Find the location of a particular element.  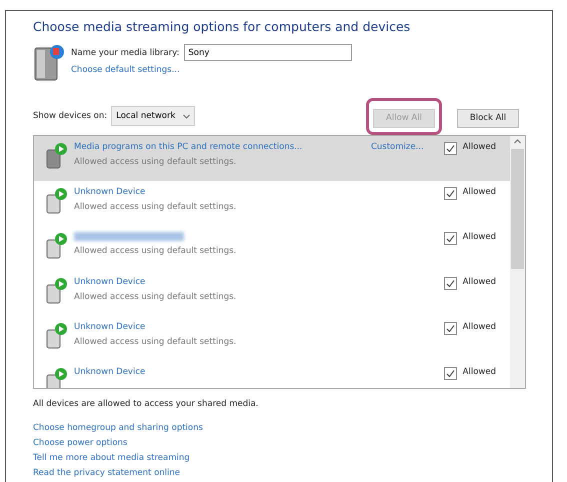

help-link: Choose power options is located at coordinates (292, 443).